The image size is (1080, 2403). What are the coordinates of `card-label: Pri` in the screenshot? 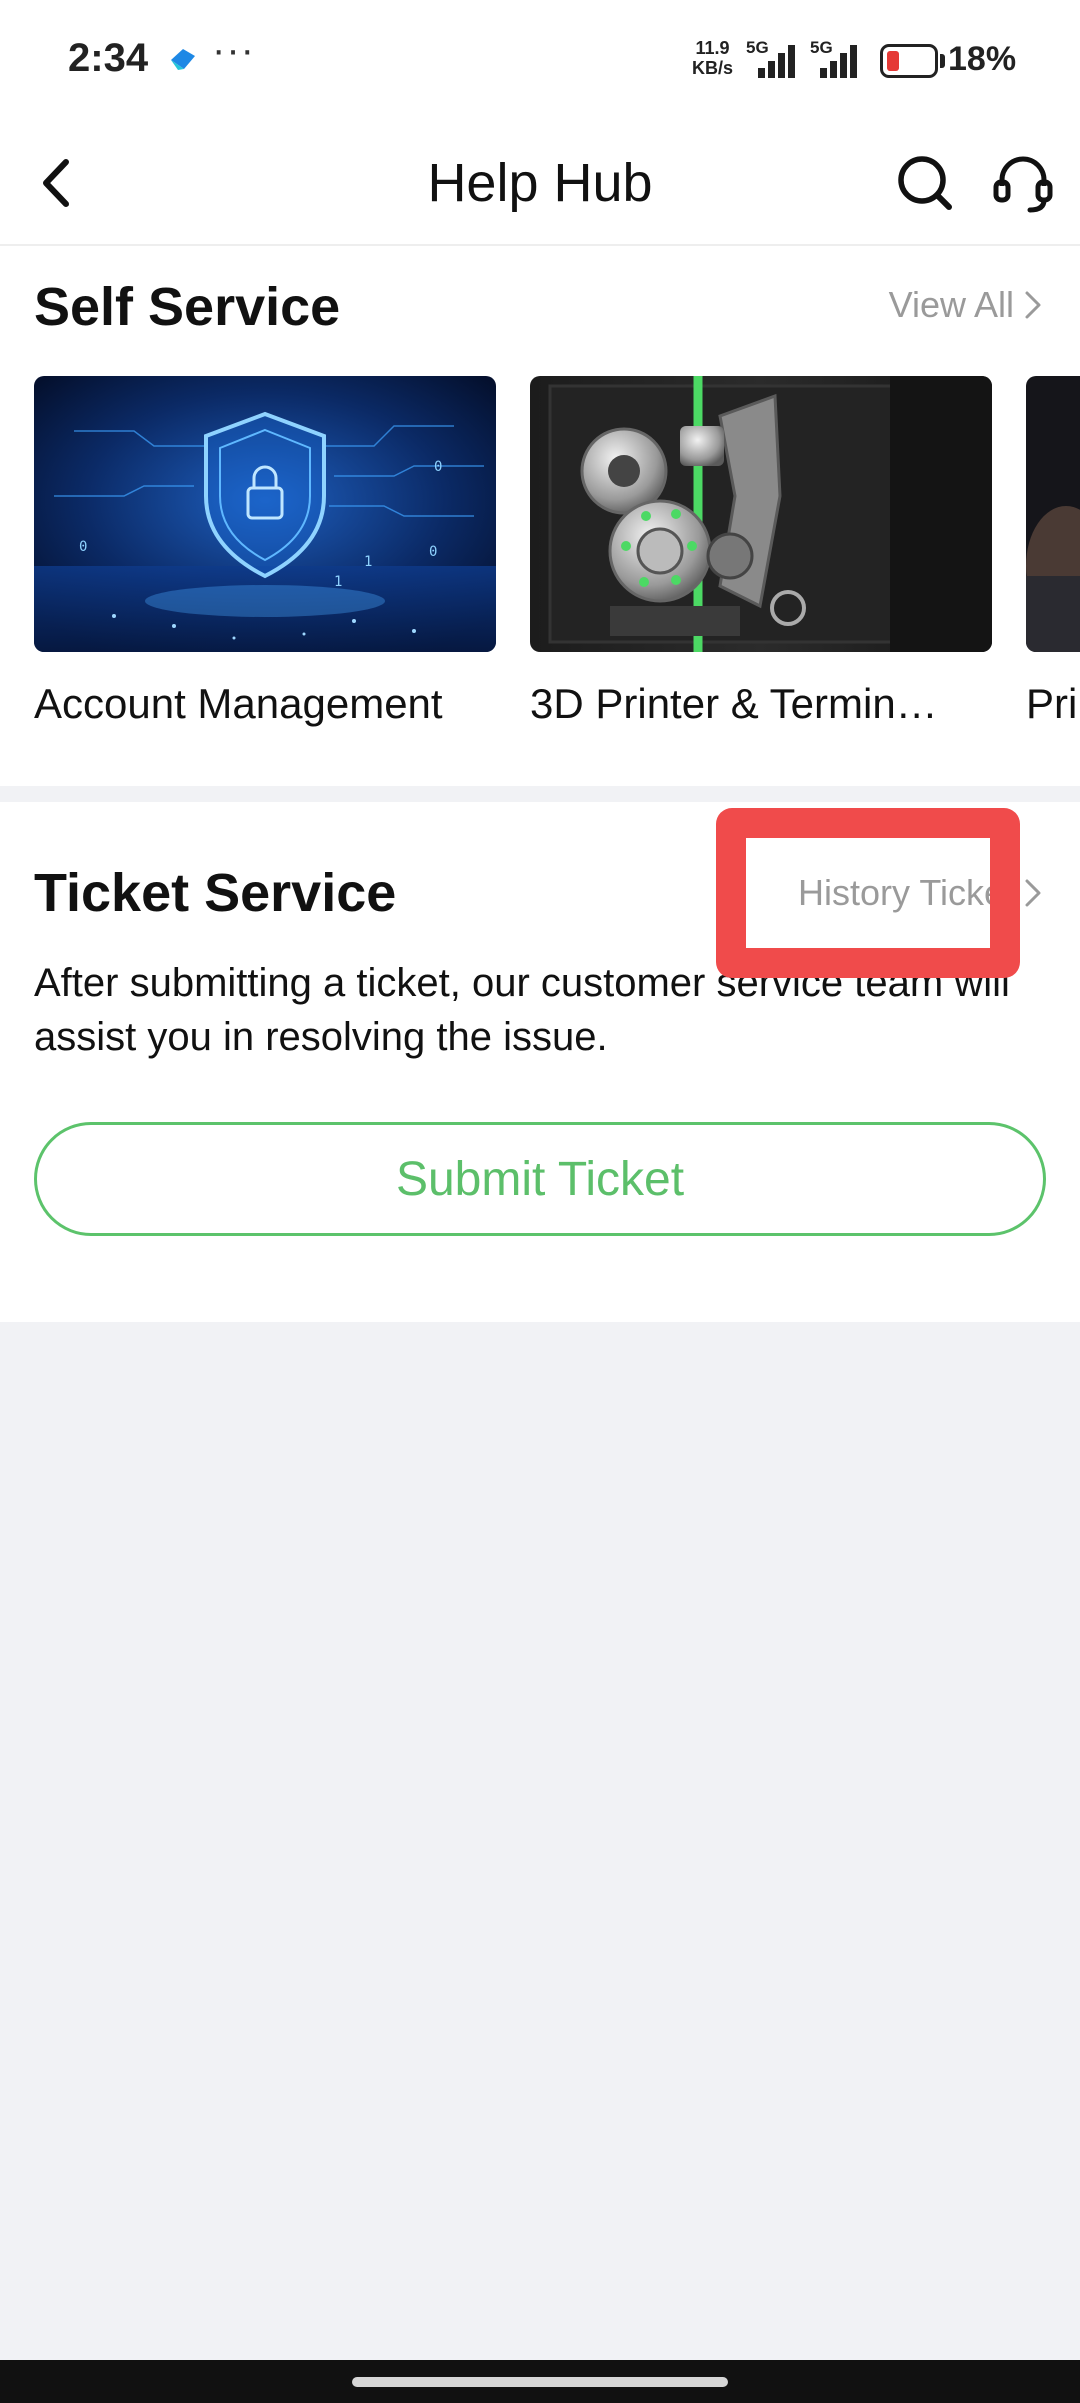 It's located at (1052, 703).